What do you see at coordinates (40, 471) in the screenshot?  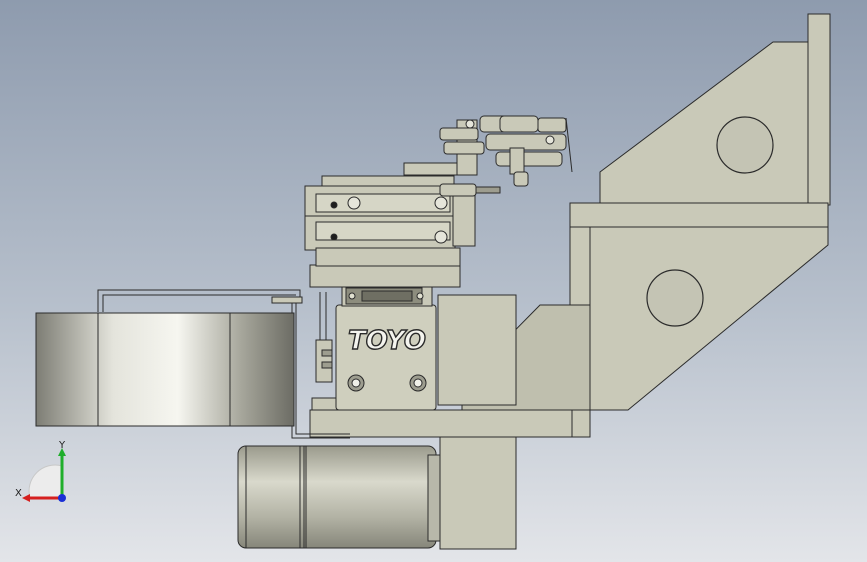 I see `axis-triad: X Y` at bounding box center [40, 471].